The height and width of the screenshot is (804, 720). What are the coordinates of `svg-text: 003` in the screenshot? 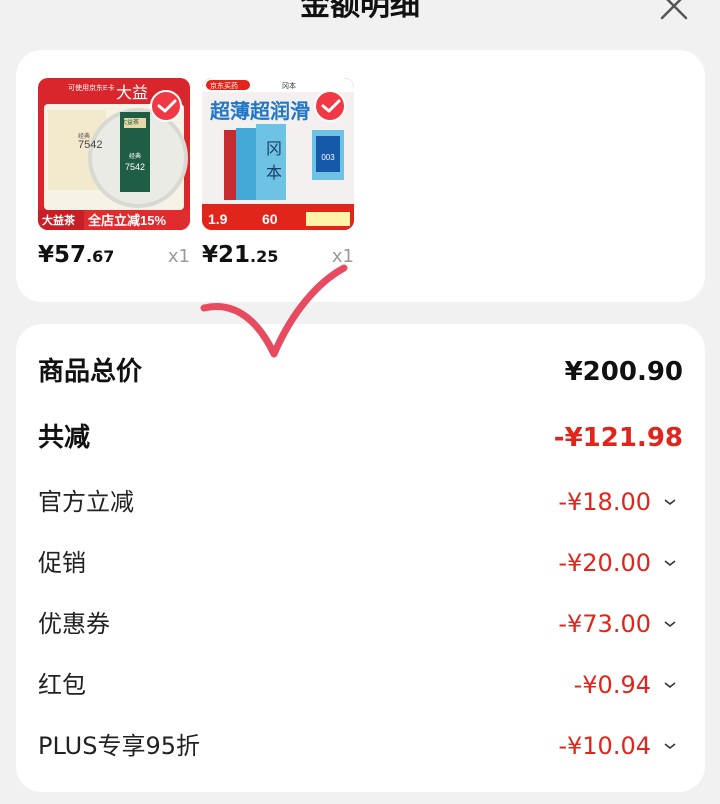 It's located at (328, 157).